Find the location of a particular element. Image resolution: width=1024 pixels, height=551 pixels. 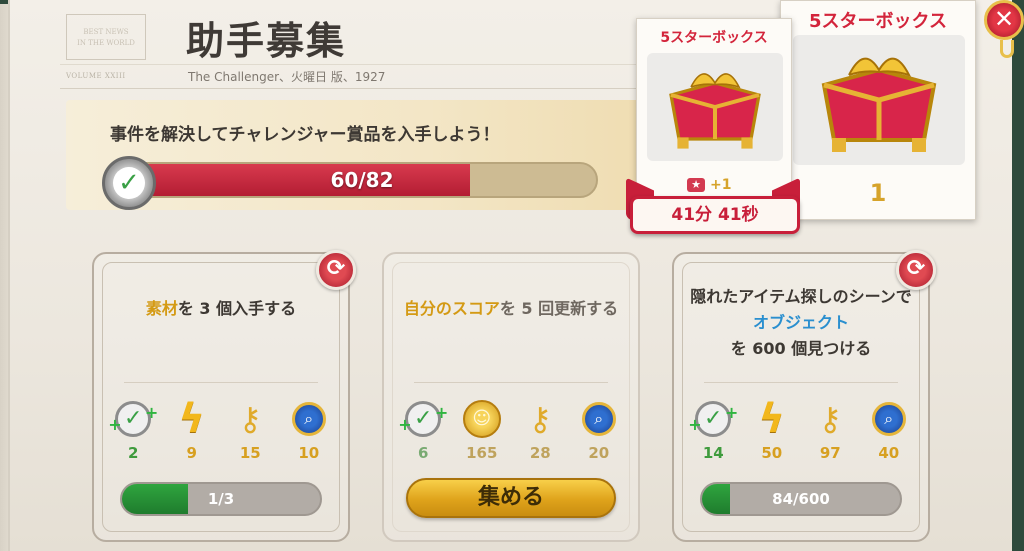

task-title-highlight: 自分のスコア is located at coordinates (451, 308).